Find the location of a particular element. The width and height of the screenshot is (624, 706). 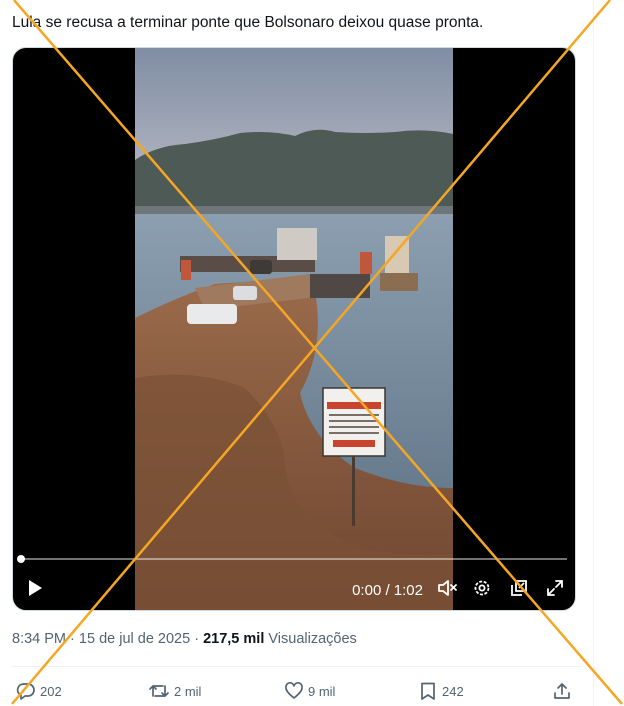

video-time: 0:00 / 1:02 is located at coordinates (387, 590).